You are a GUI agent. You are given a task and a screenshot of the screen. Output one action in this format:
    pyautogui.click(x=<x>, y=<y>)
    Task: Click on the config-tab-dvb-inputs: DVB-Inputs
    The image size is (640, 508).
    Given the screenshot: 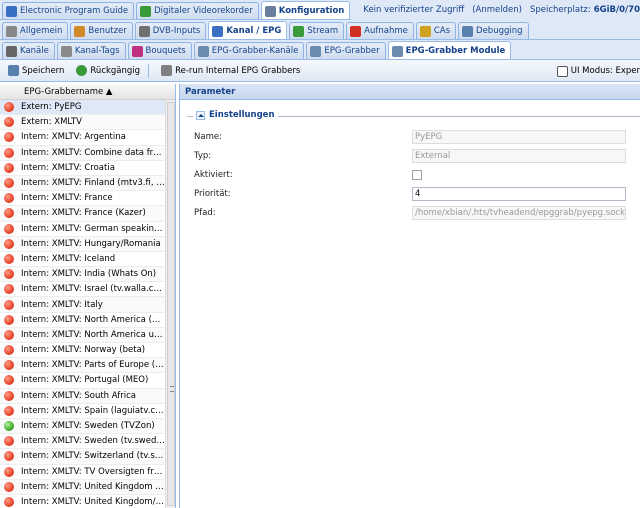 What is the action you would take?
    pyautogui.click(x=170, y=30)
    